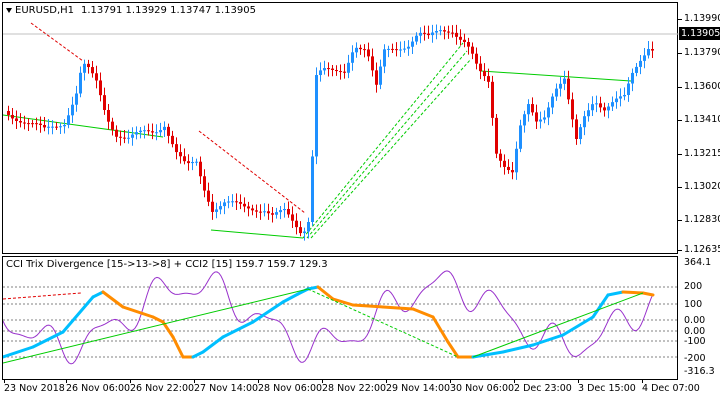  I want to click on indicator-trendline, so click(42, 296).